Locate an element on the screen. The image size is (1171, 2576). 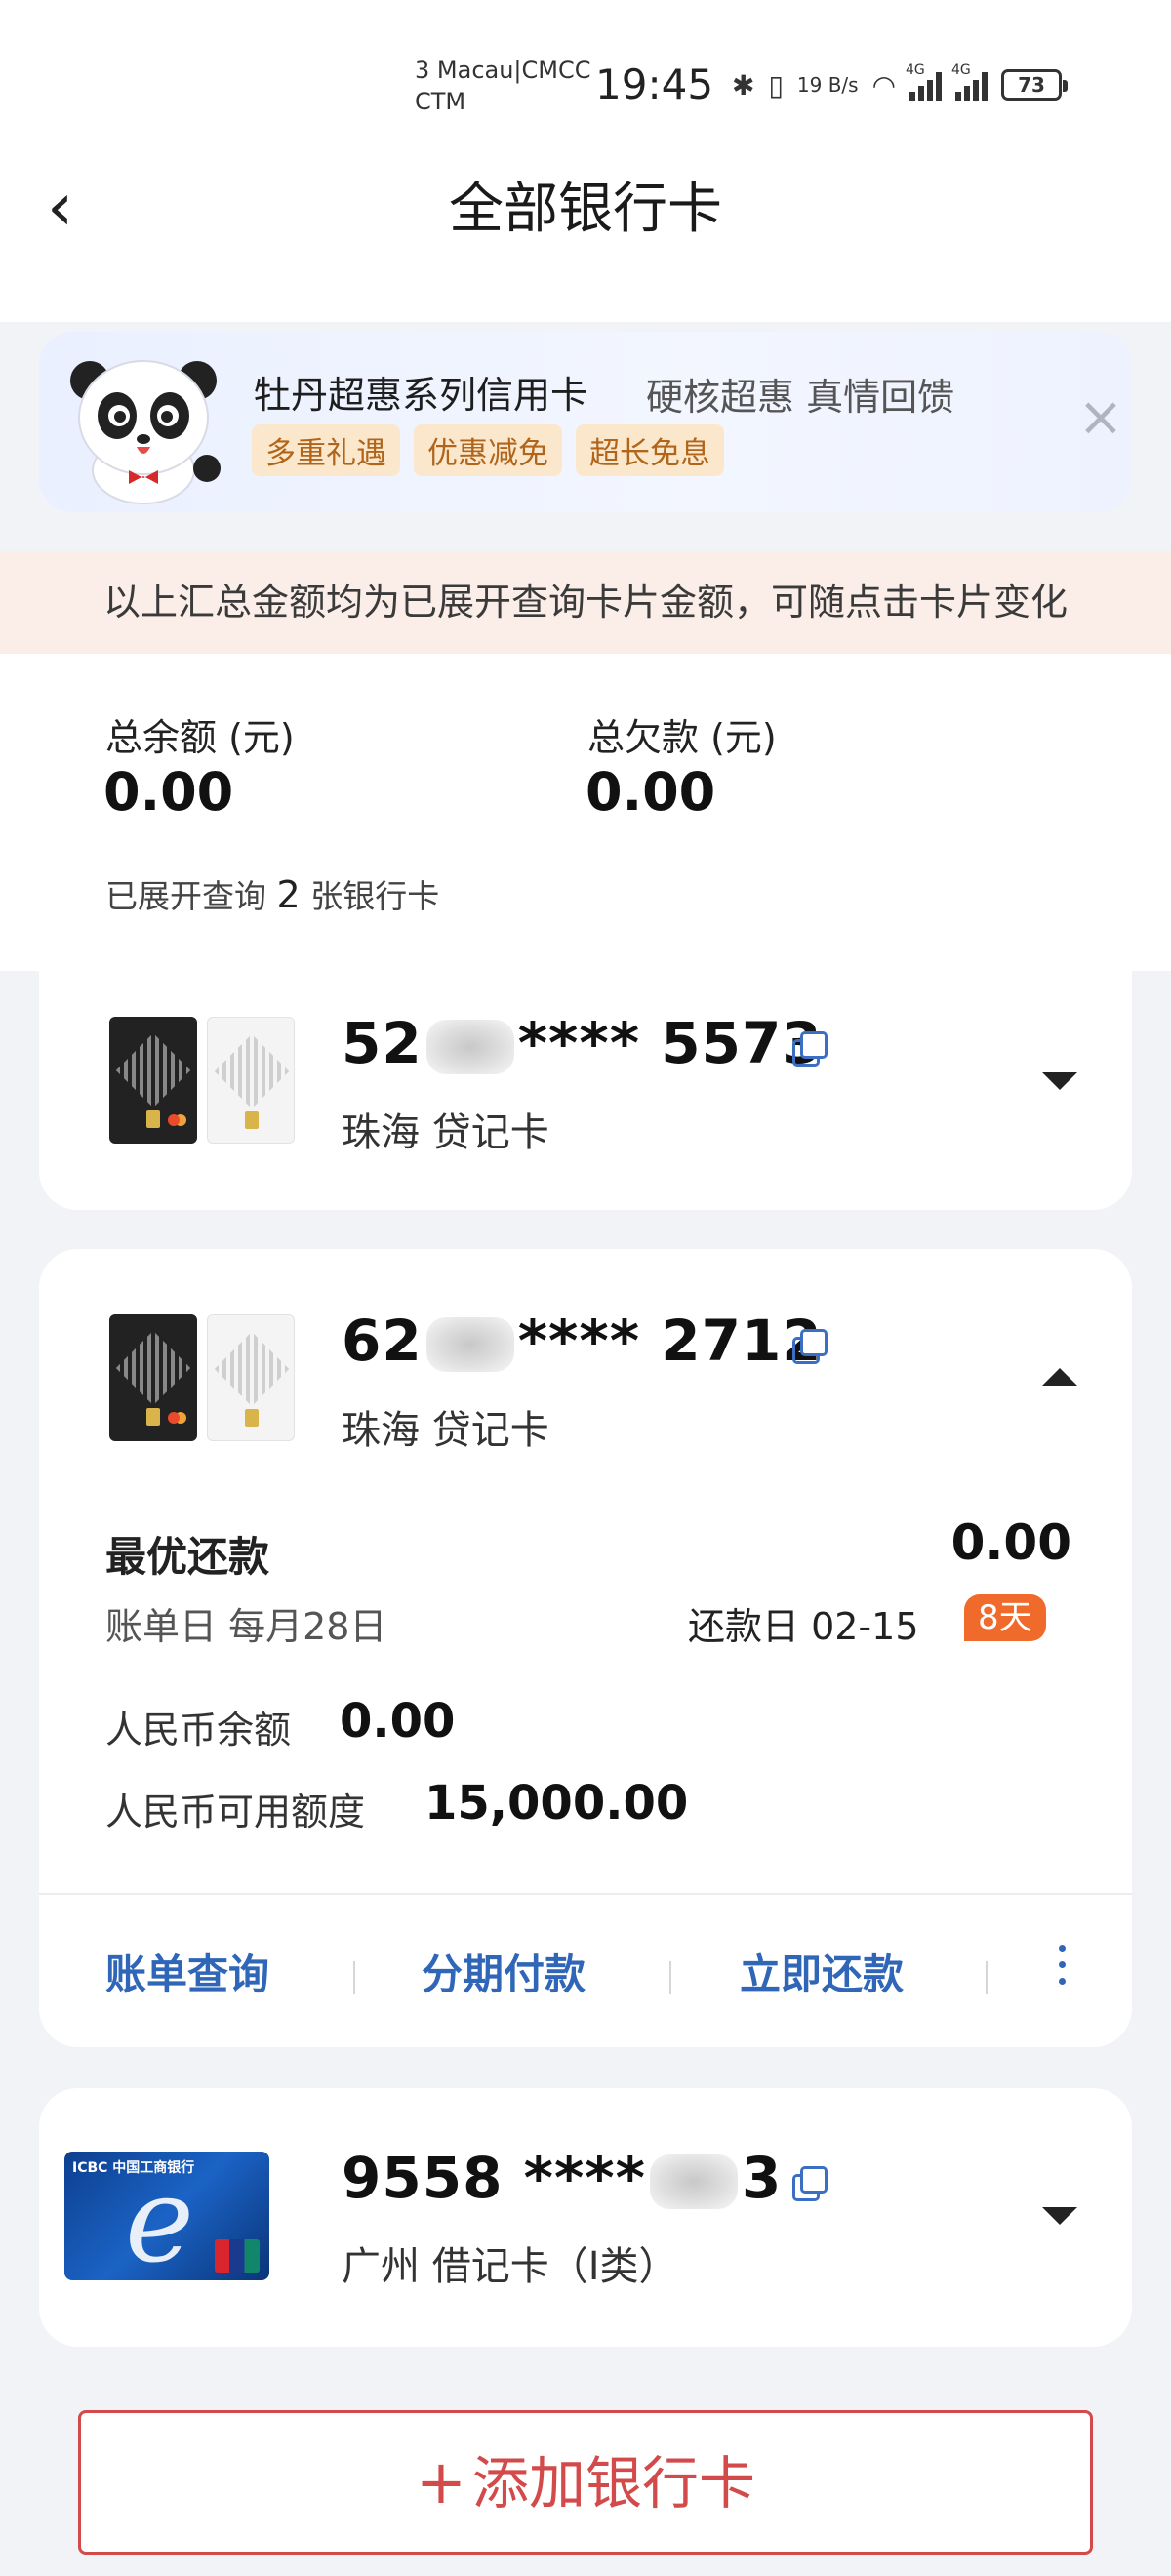
card-number-suffix: **** 2712 is located at coordinates (670, 1341).